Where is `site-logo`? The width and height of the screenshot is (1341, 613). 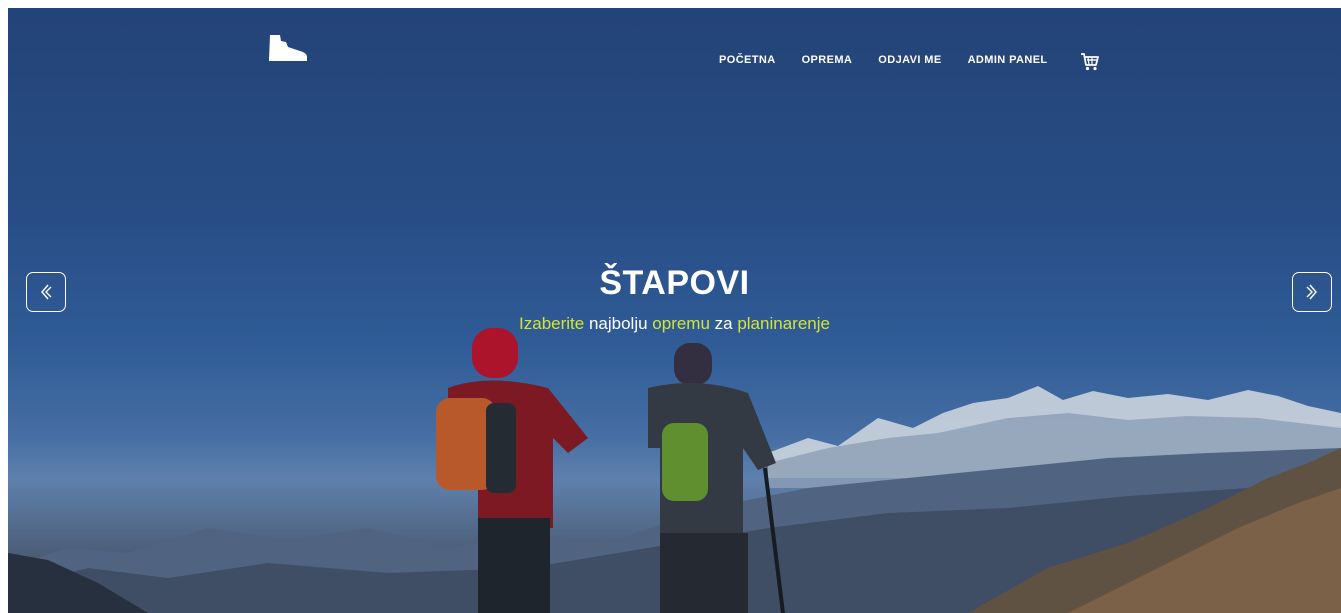 site-logo is located at coordinates (287, 50).